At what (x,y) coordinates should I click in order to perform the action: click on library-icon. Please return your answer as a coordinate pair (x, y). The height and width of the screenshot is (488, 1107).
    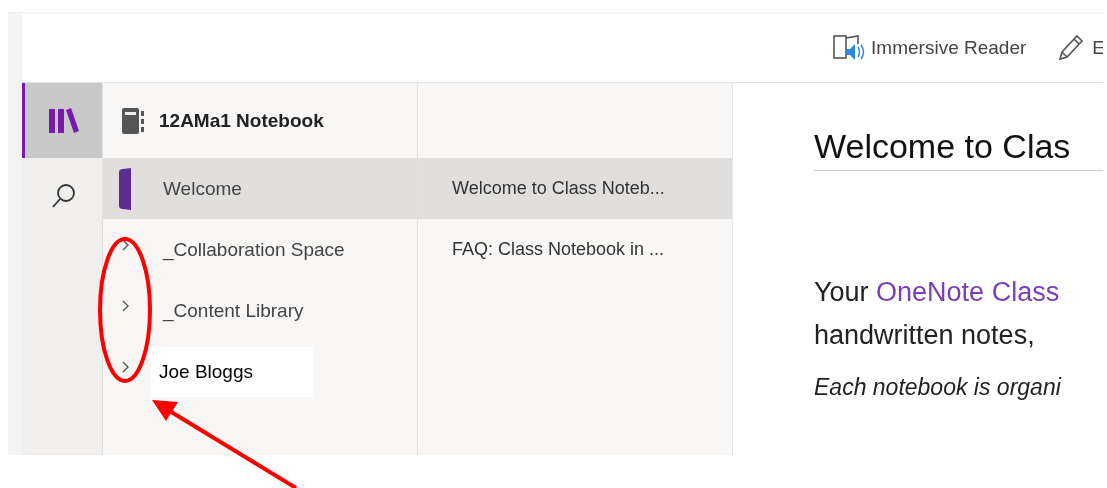
    Looking at the image, I should click on (63, 120).